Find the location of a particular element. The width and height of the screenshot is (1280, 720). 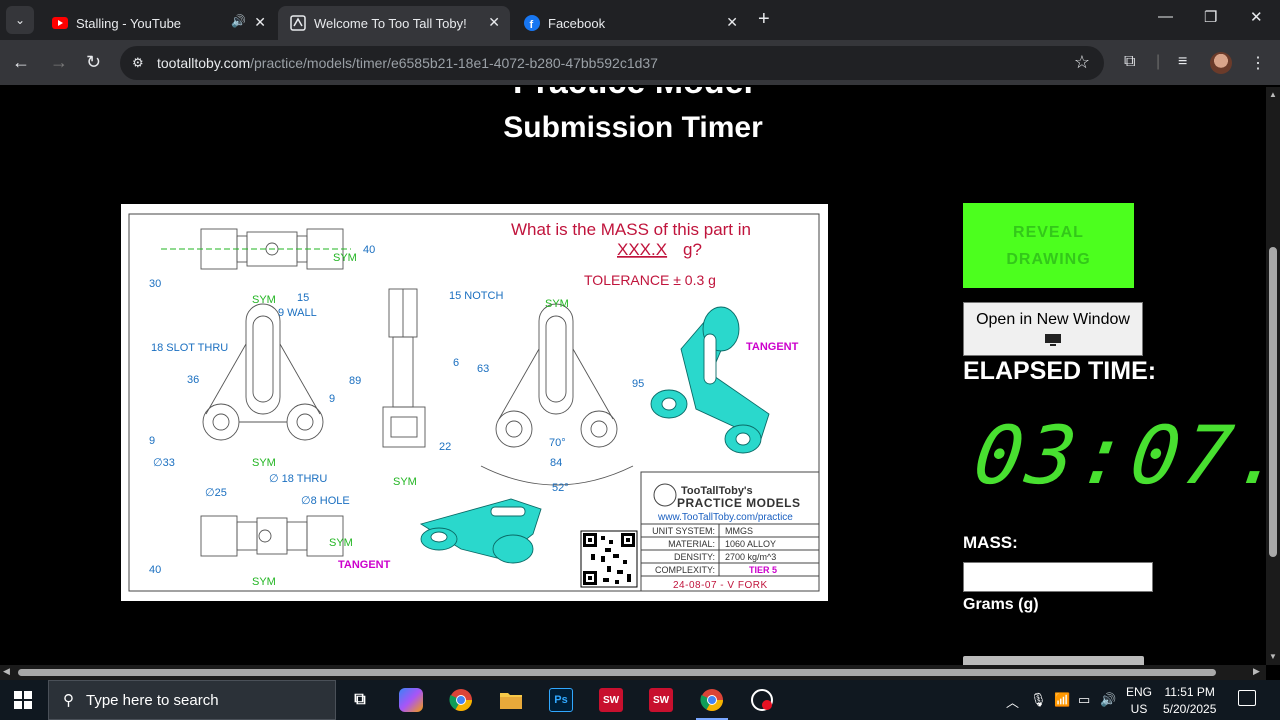

scroll-down-icon: ▼ is located at coordinates (1273, 656).